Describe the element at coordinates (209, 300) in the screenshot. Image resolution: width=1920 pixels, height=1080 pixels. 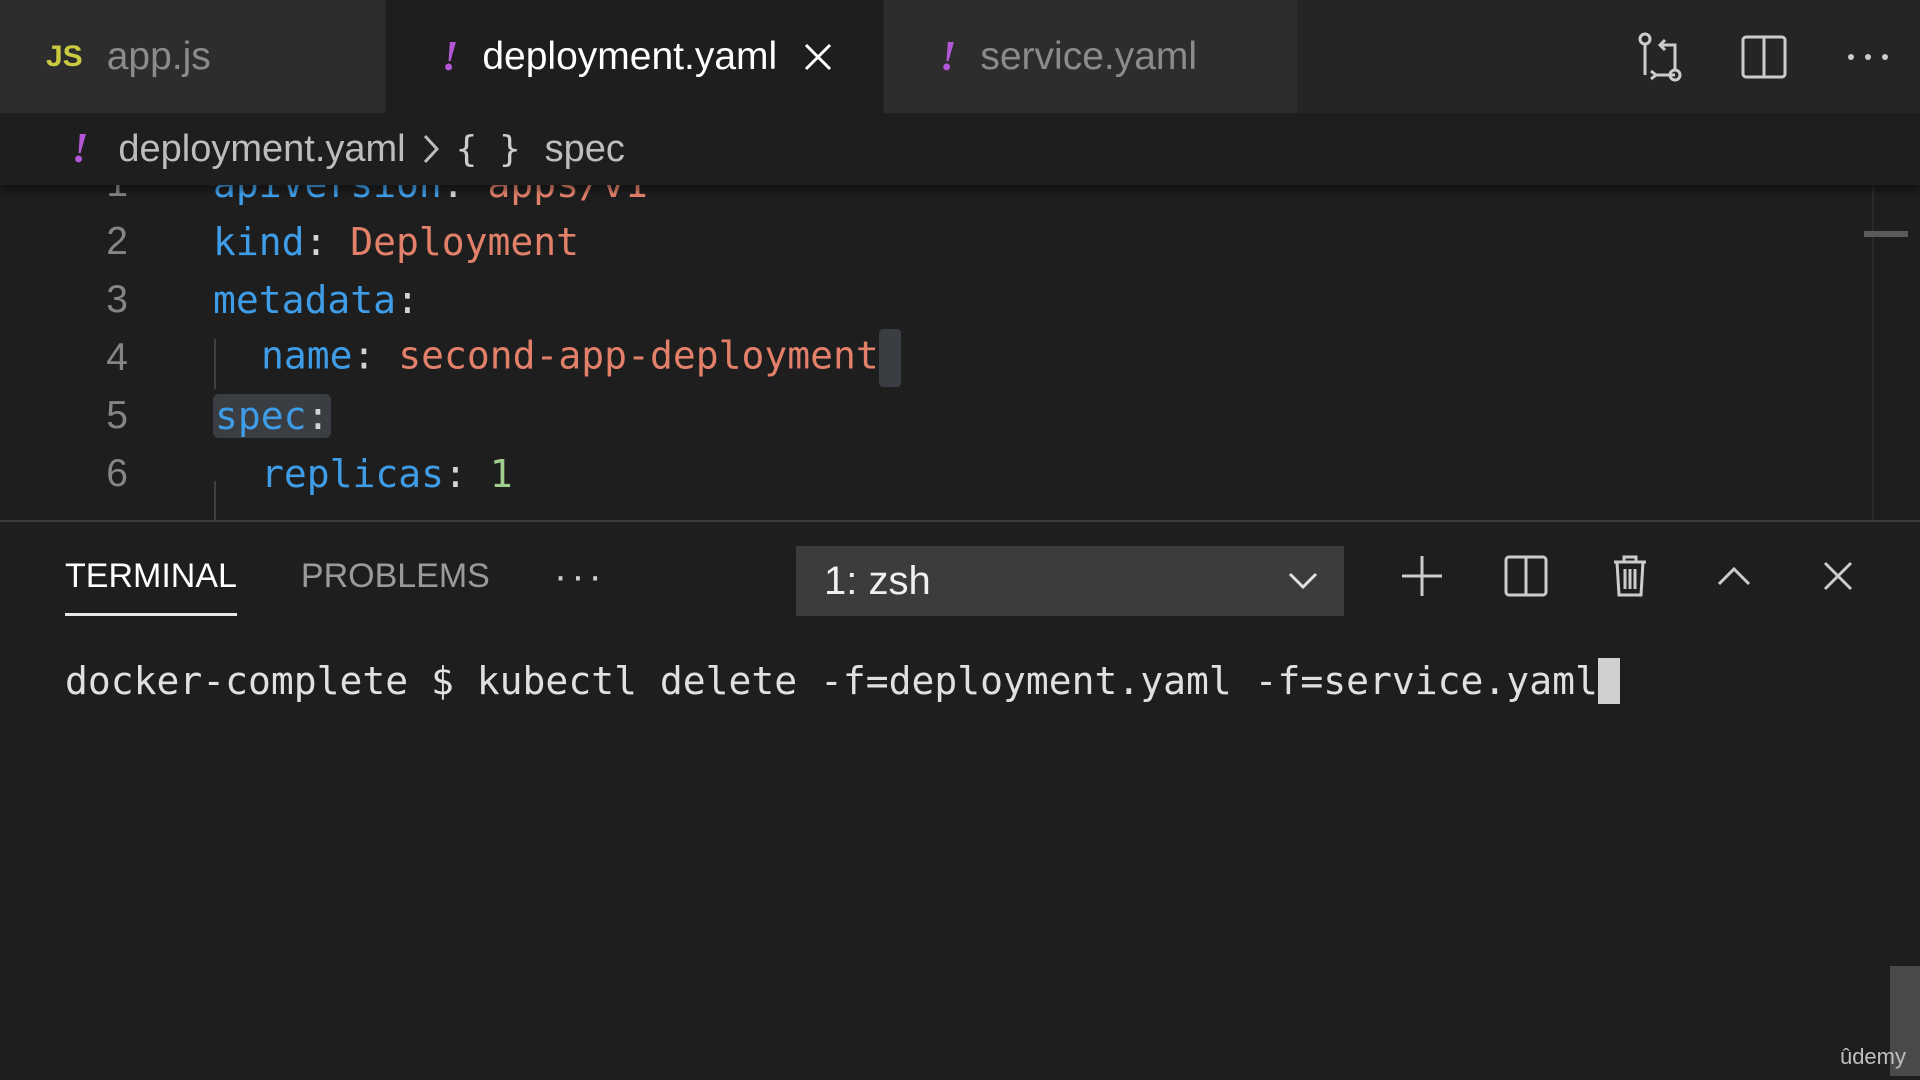
I see `code-line: 3 metadata:` at that location.